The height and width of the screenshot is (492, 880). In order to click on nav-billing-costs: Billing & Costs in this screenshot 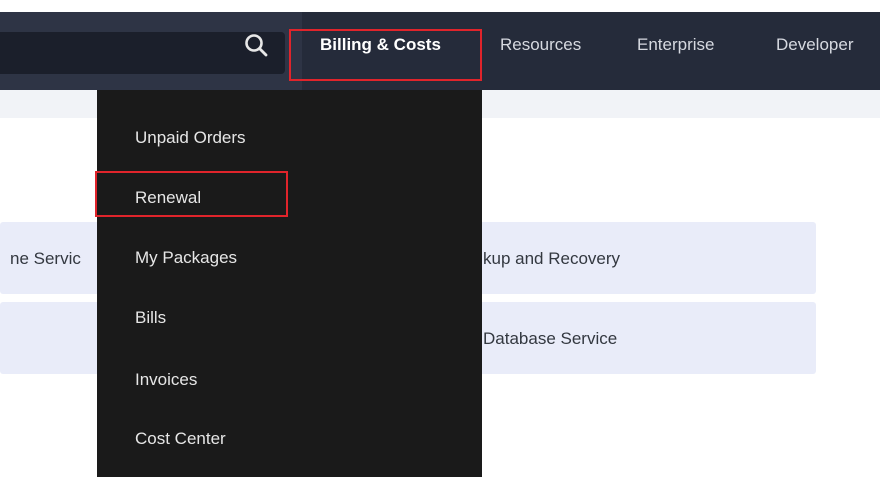, I will do `click(380, 45)`.